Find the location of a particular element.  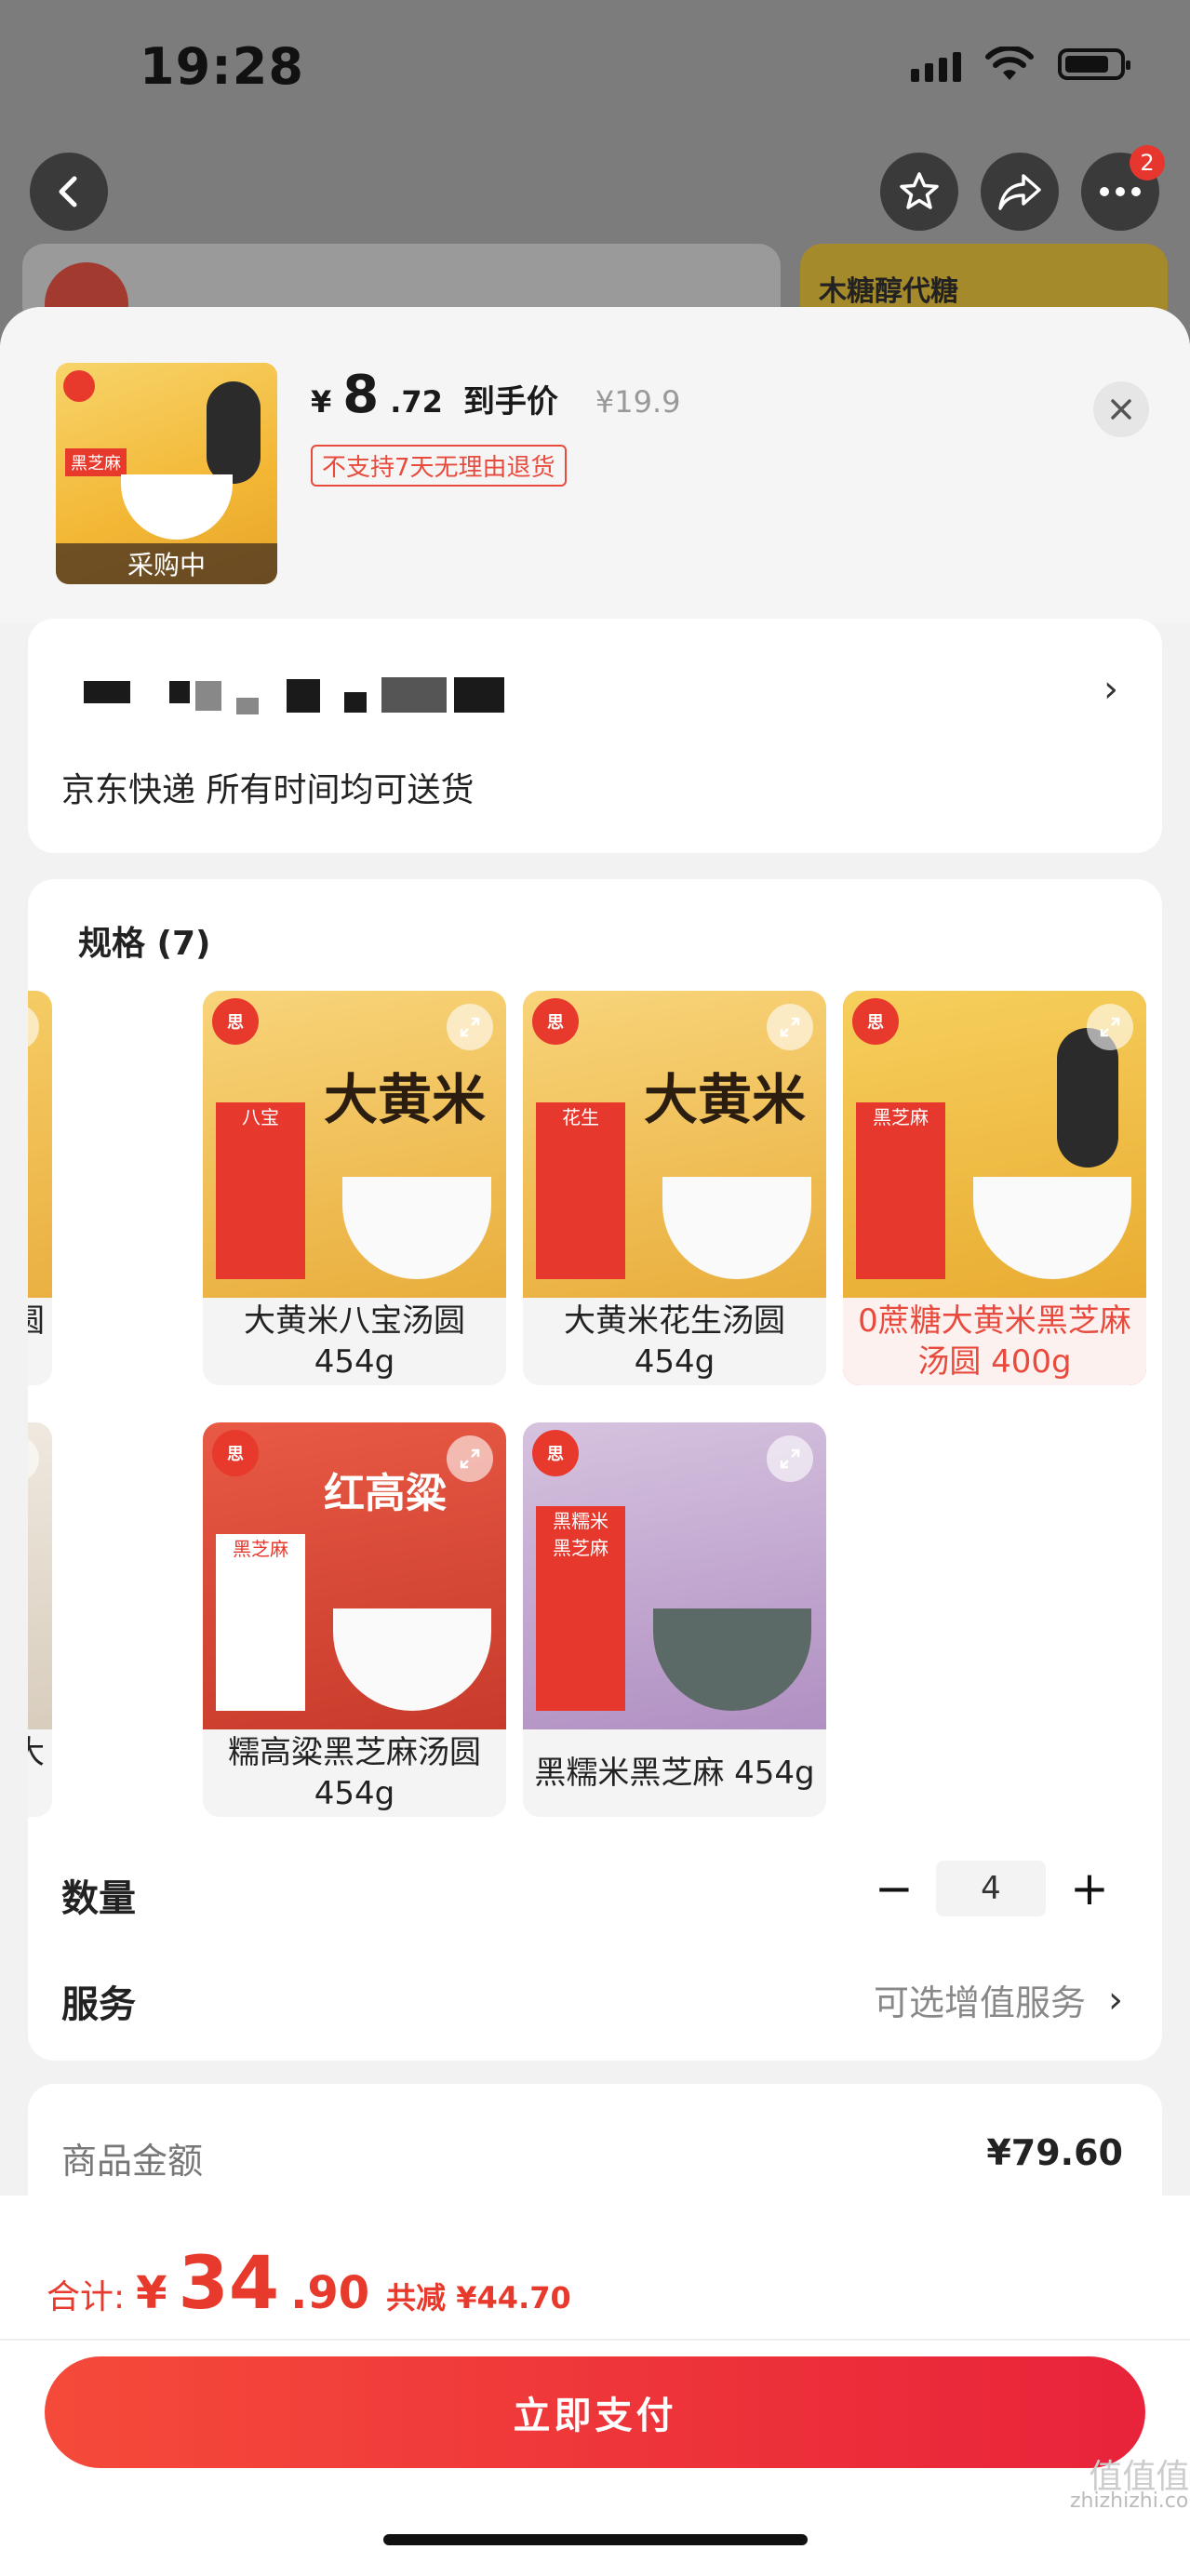

status-time: 19:28 is located at coordinates (222, 66).